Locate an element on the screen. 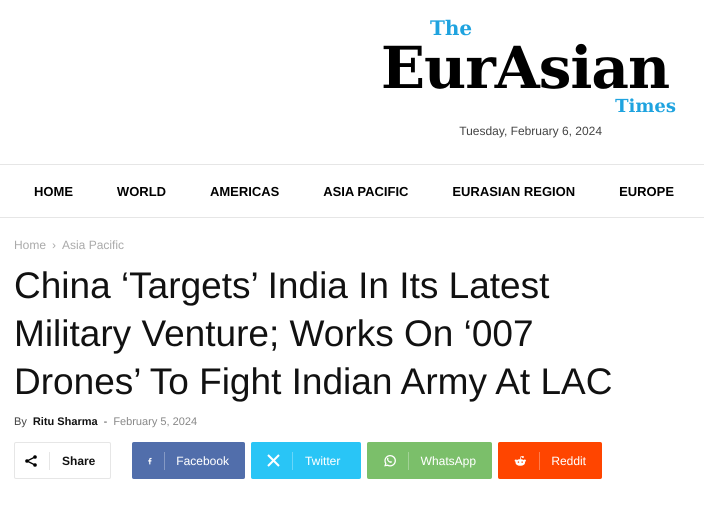  author-link: Ritu Sharma is located at coordinates (65, 422).